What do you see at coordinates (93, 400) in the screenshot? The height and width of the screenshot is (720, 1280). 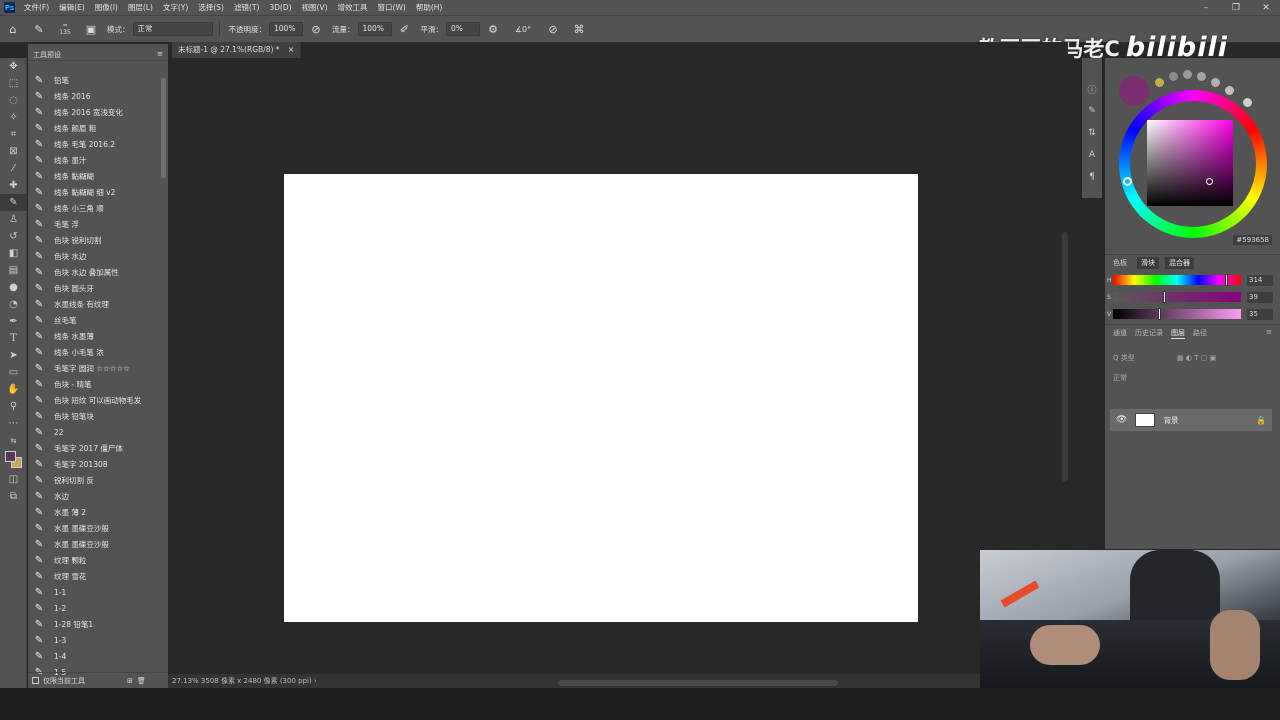 I see `preset-item: ✎ 色块 短纹 可以画动物毛发` at bounding box center [93, 400].